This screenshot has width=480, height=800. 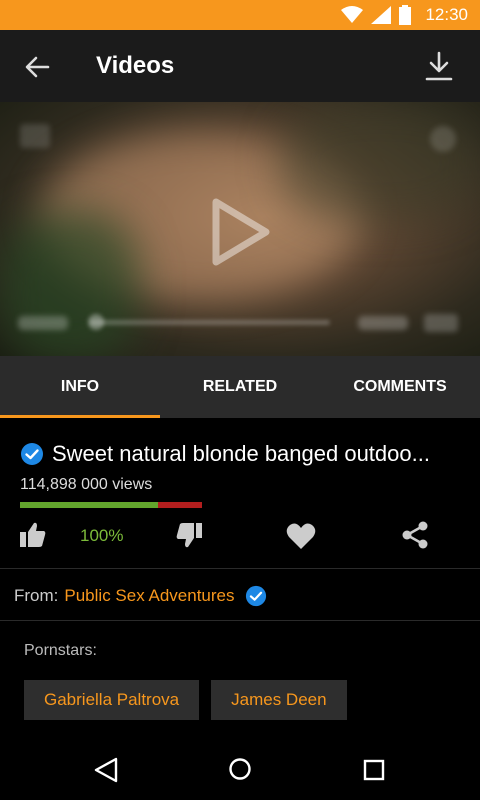 What do you see at coordinates (240, 66) in the screenshot?
I see `app-bar: Videos` at bounding box center [240, 66].